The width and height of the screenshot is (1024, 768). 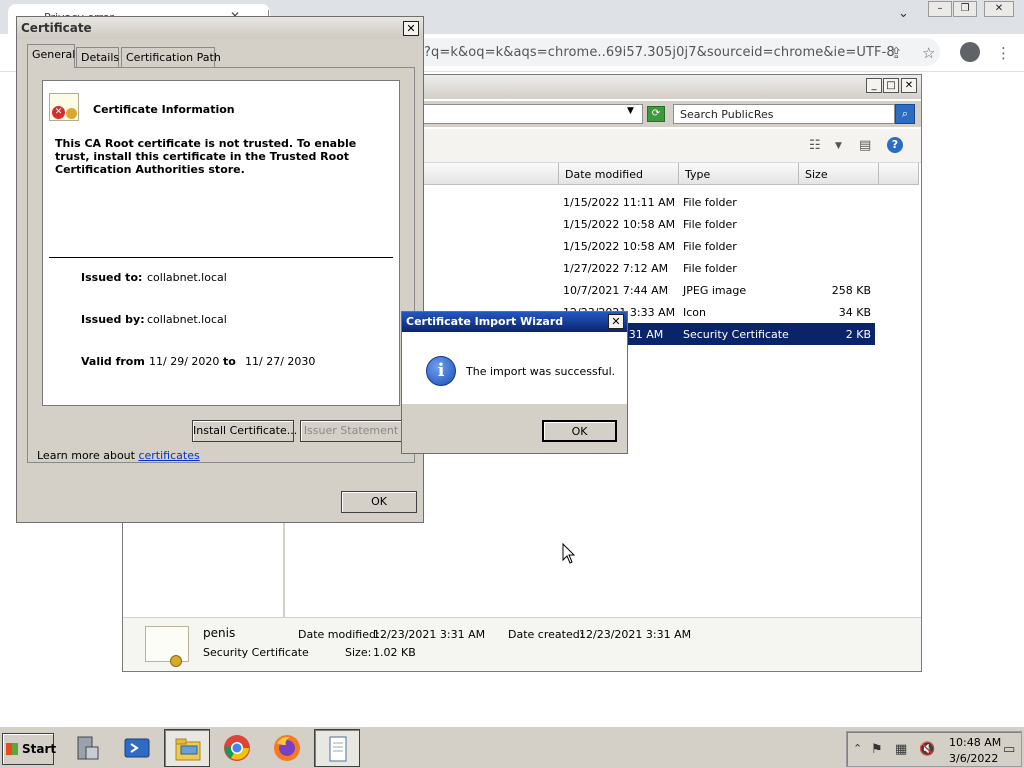 What do you see at coordinates (256, 652) in the screenshot?
I see `details-file-type: Security Certificate` at bounding box center [256, 652].